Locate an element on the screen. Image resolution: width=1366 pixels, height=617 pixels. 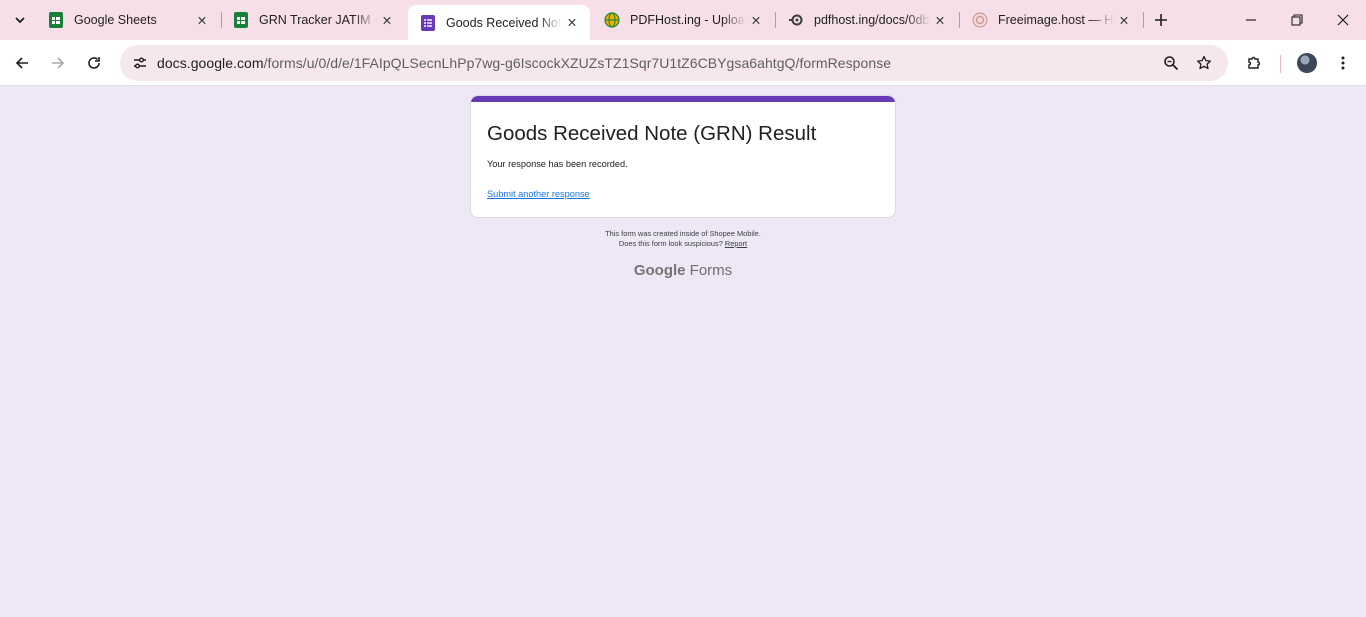
reload-icon is located at coordinates (94, 63).